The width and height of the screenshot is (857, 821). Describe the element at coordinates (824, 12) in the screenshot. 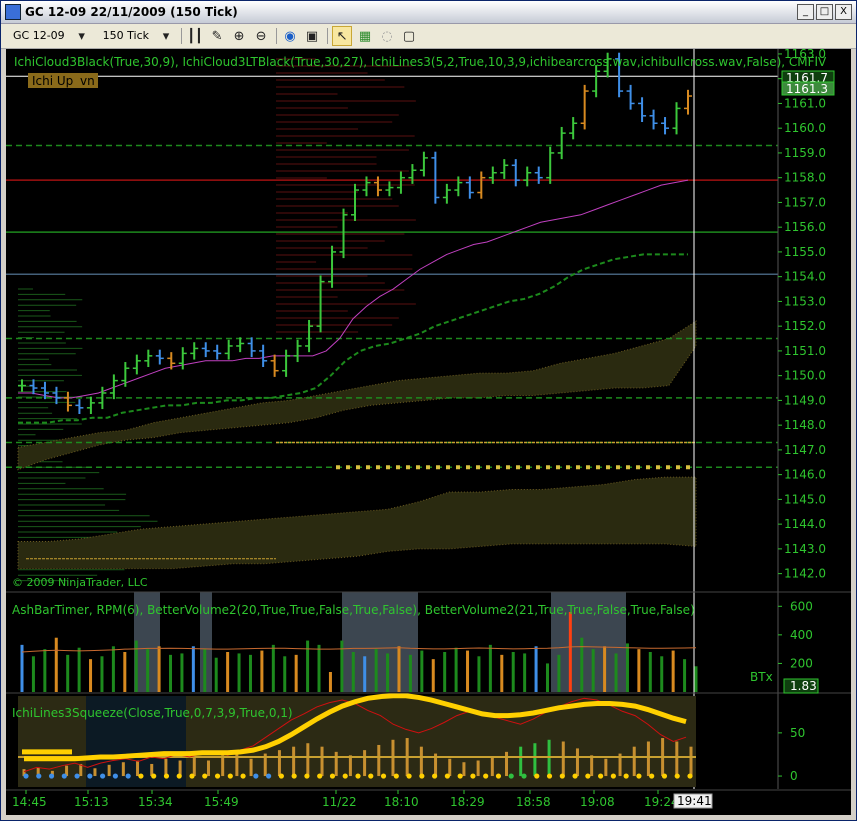

I see `maximize-button: □` at that location.